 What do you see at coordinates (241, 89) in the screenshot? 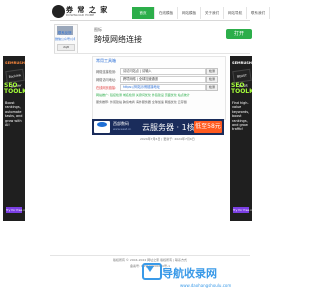
I see `right-ad-headline: SEO TOOLKIT` at bounding box center [241, 89].